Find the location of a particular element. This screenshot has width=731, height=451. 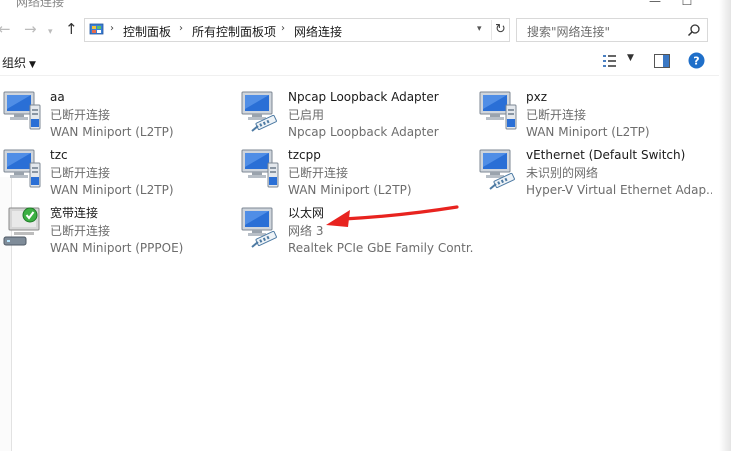

organize-label: 组织 is located at coordinates (14, 63).